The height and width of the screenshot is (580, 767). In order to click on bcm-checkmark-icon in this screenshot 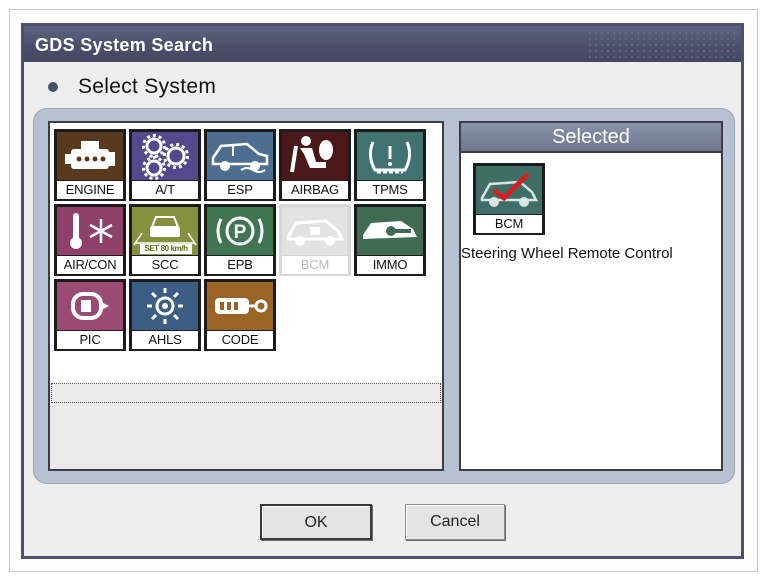, I will do `click(509, 190)`.